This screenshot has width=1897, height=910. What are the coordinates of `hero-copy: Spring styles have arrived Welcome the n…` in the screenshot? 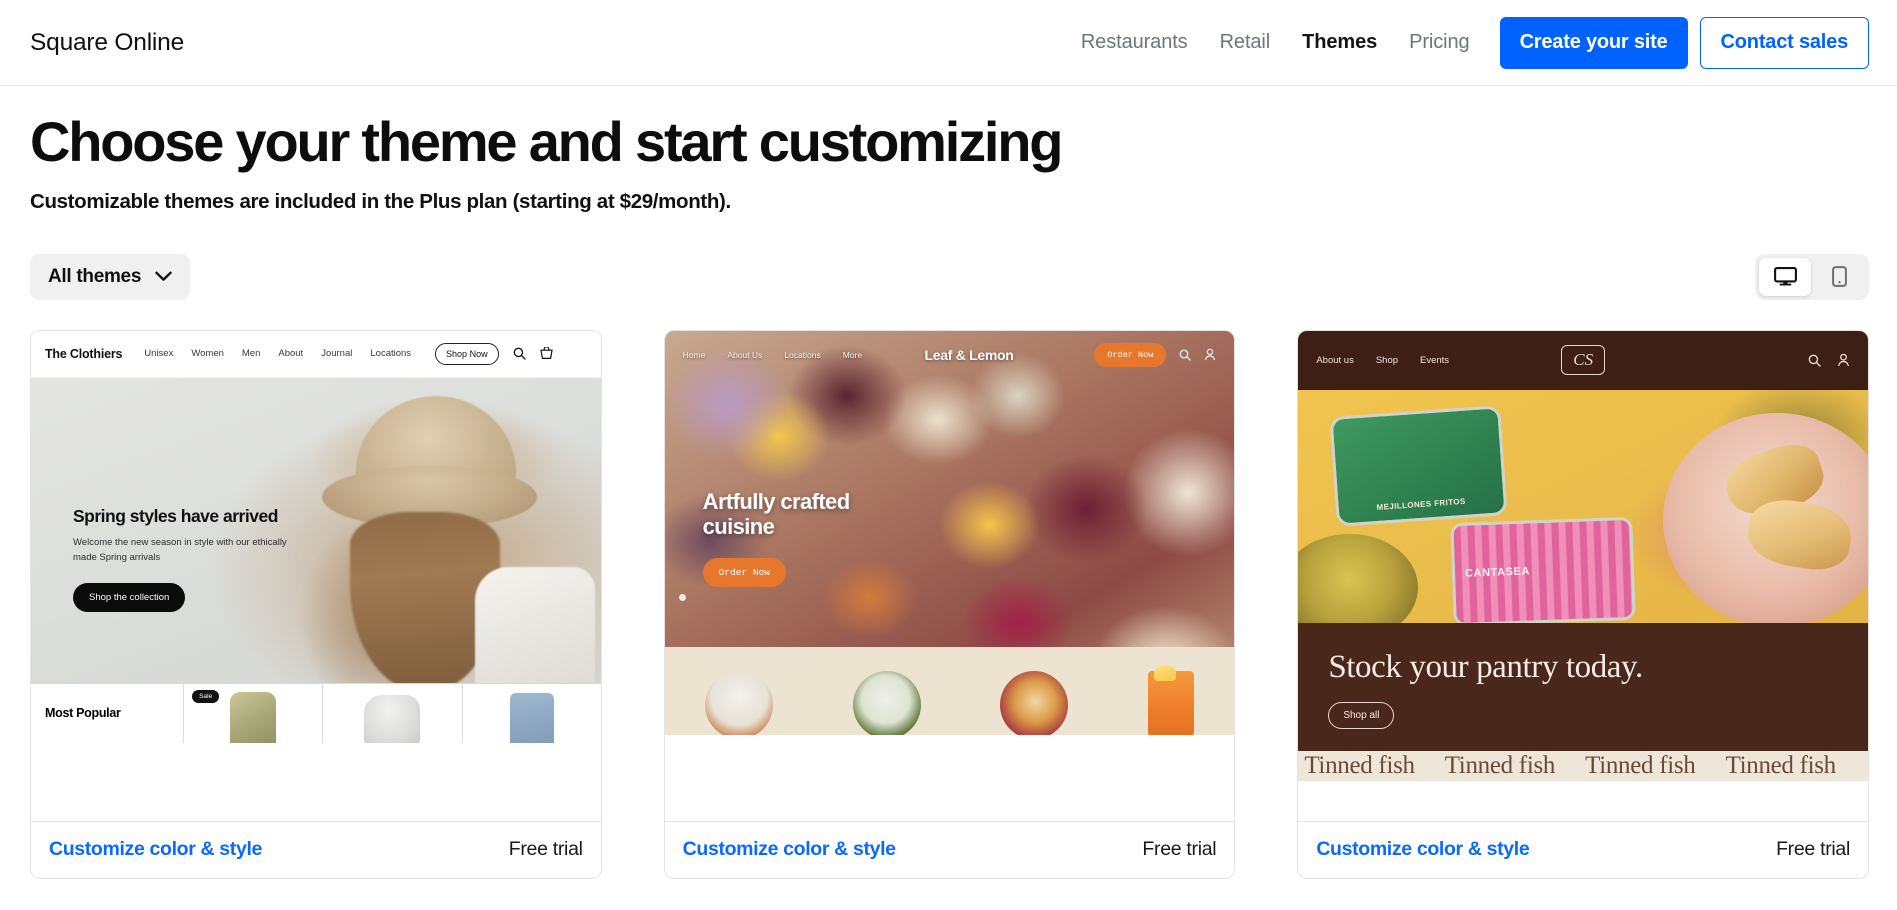 It's located at (188, 559).